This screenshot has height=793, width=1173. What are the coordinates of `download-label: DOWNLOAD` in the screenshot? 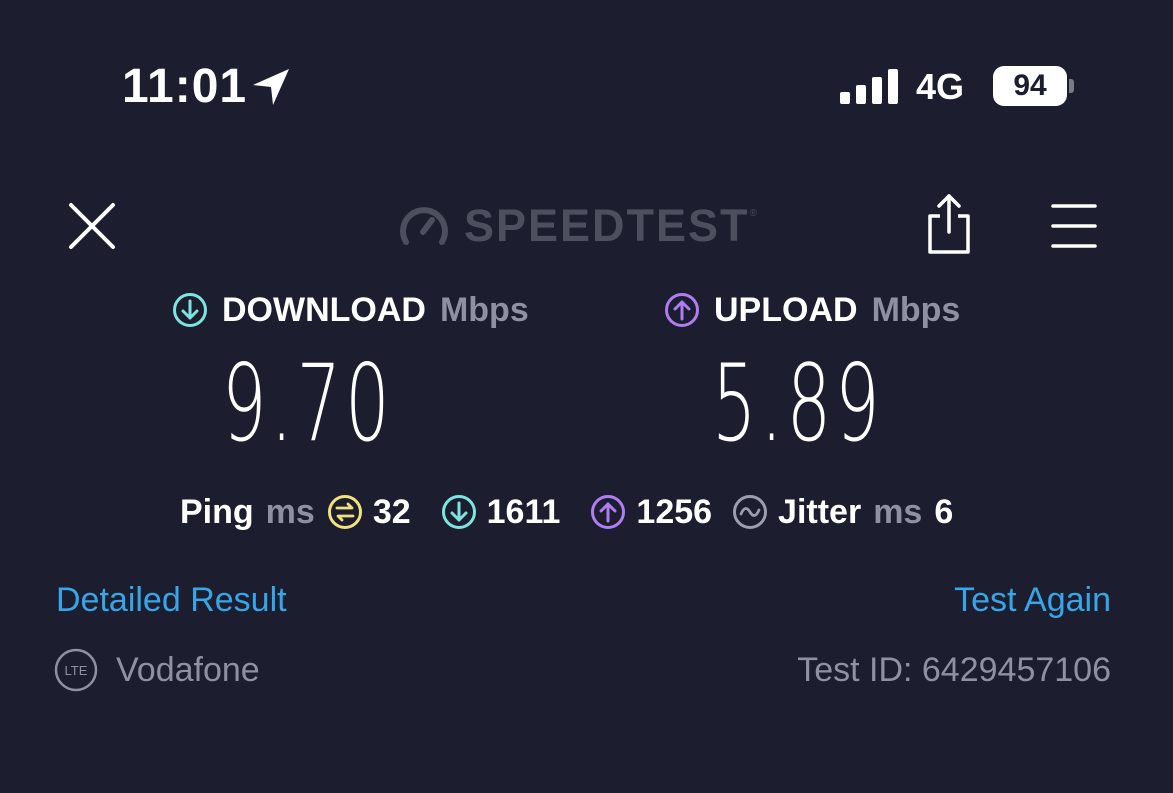 It's located at (324, 310).